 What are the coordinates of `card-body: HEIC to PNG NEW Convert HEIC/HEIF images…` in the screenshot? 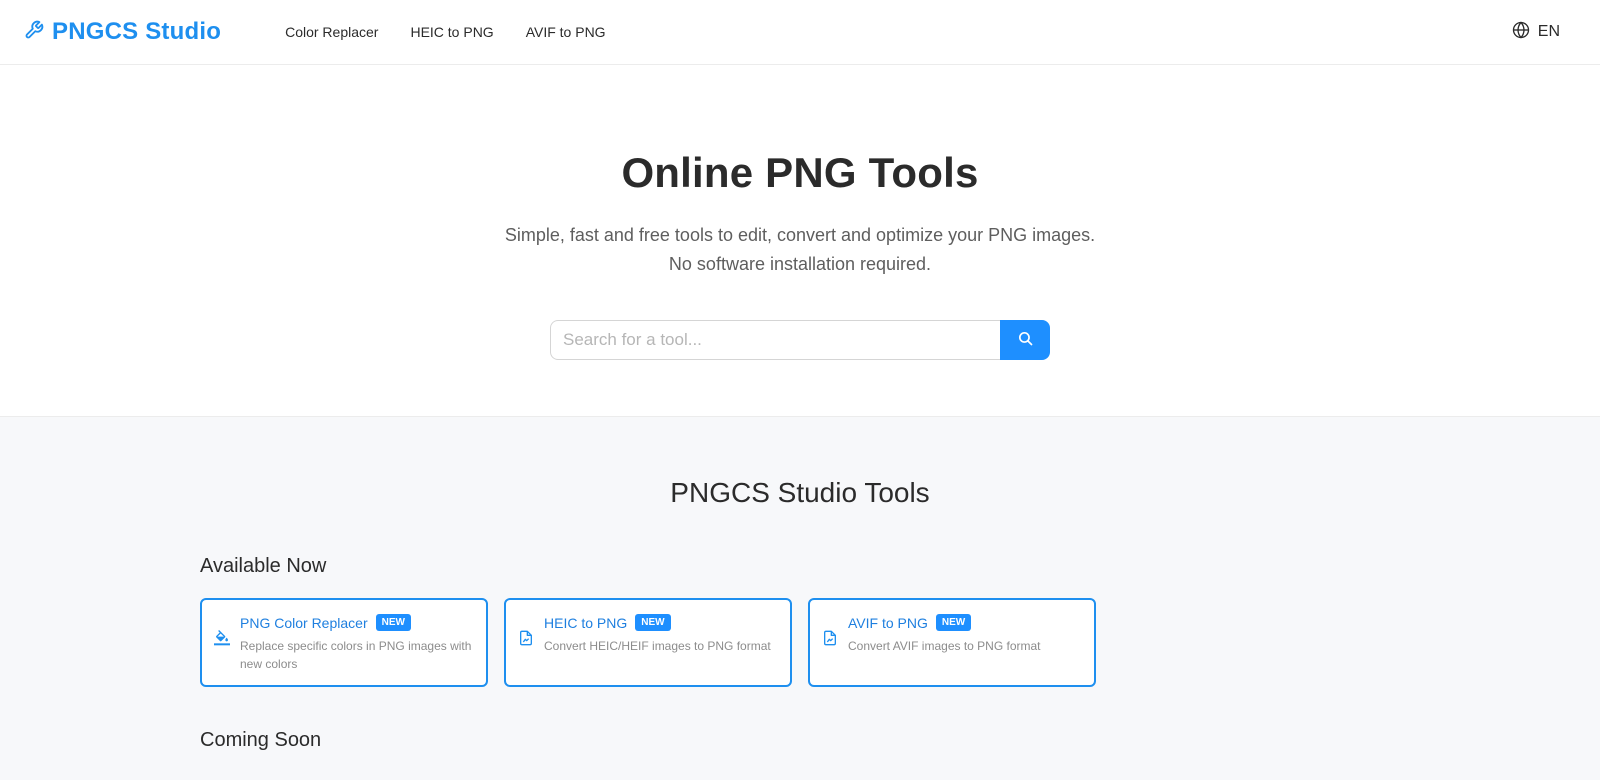 It's located at (661, 649).